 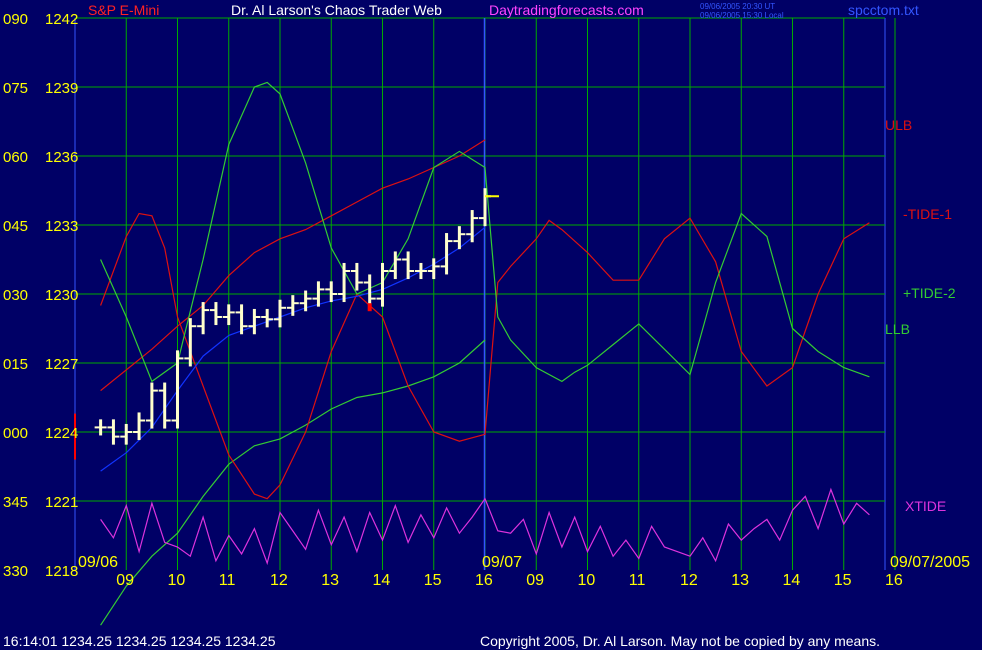 I want to click on timestamp-utc: 09/06/2005 20:30 UT, so click(x=737, y=6).